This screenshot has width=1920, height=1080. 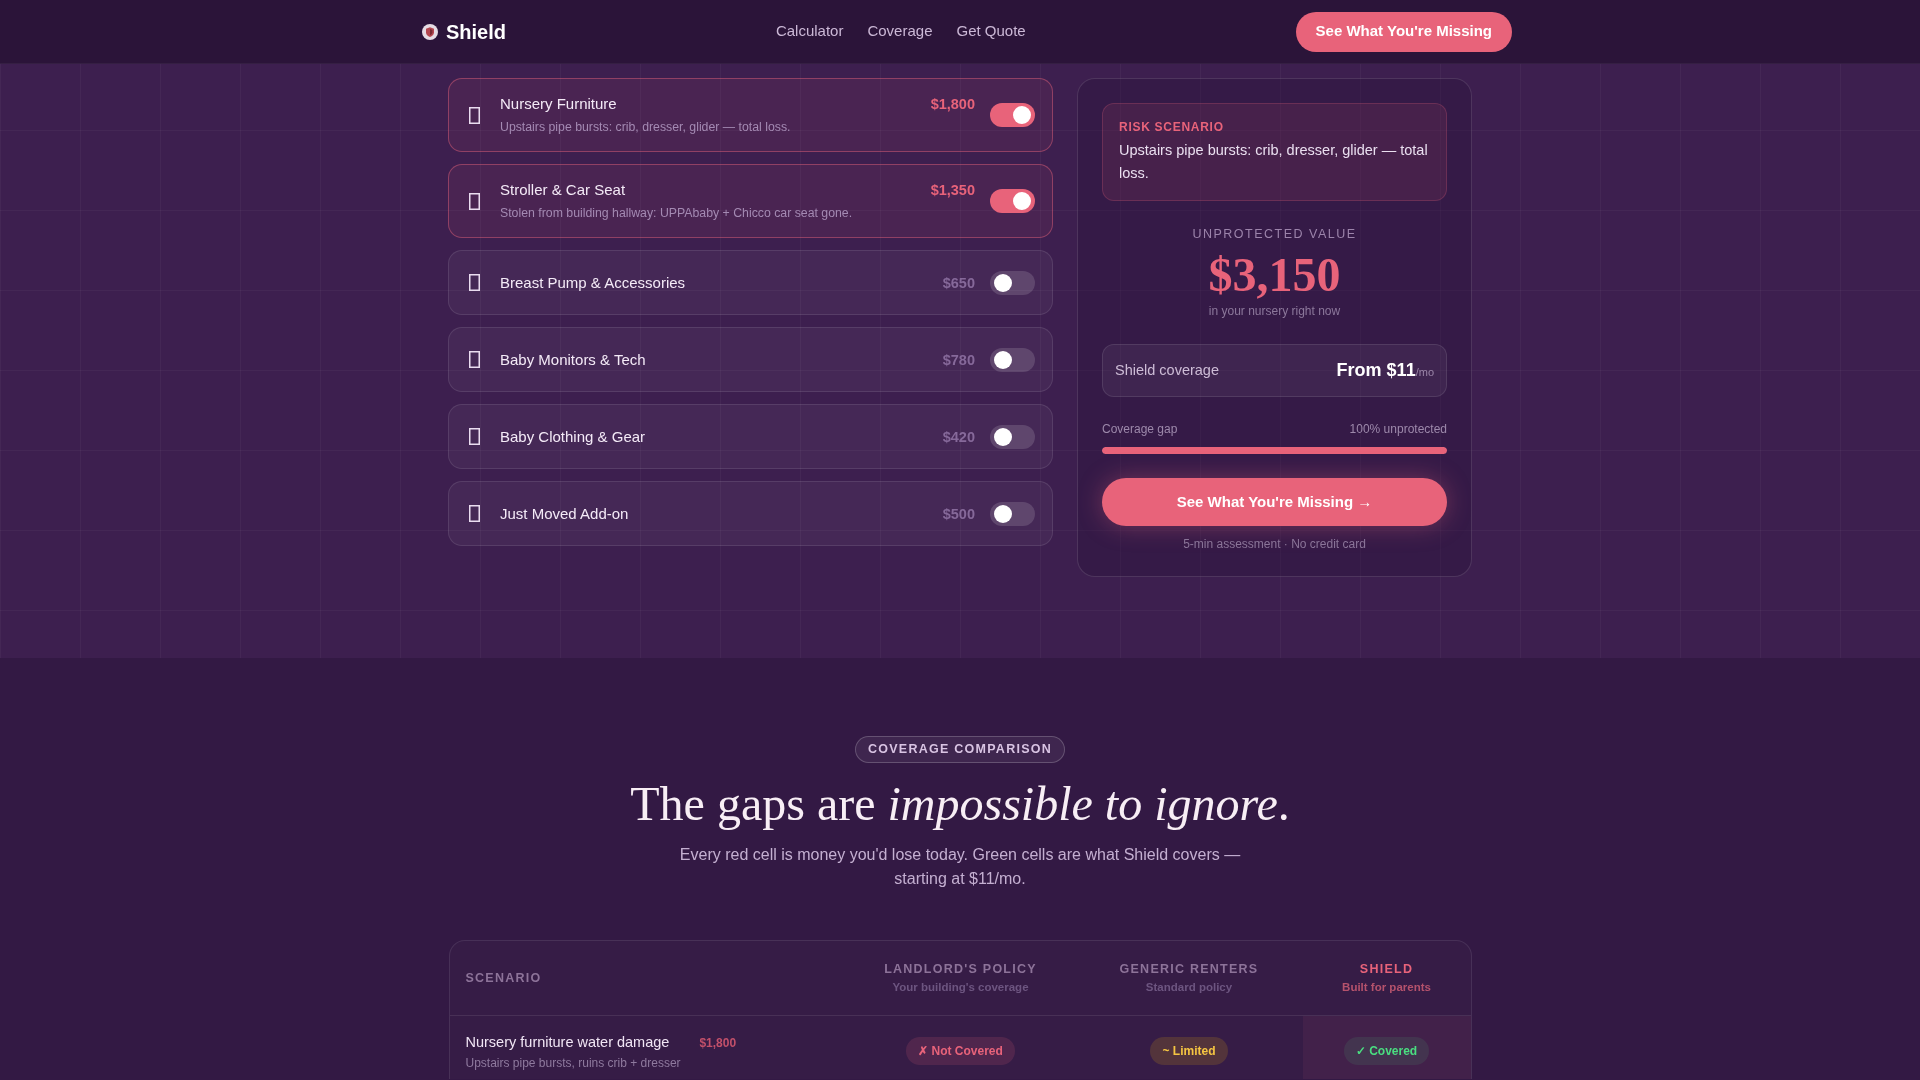 What do you see at coordinates (958, 283) in the screenshot?
I see `item-price: $650` at bounding box center [958, 283].